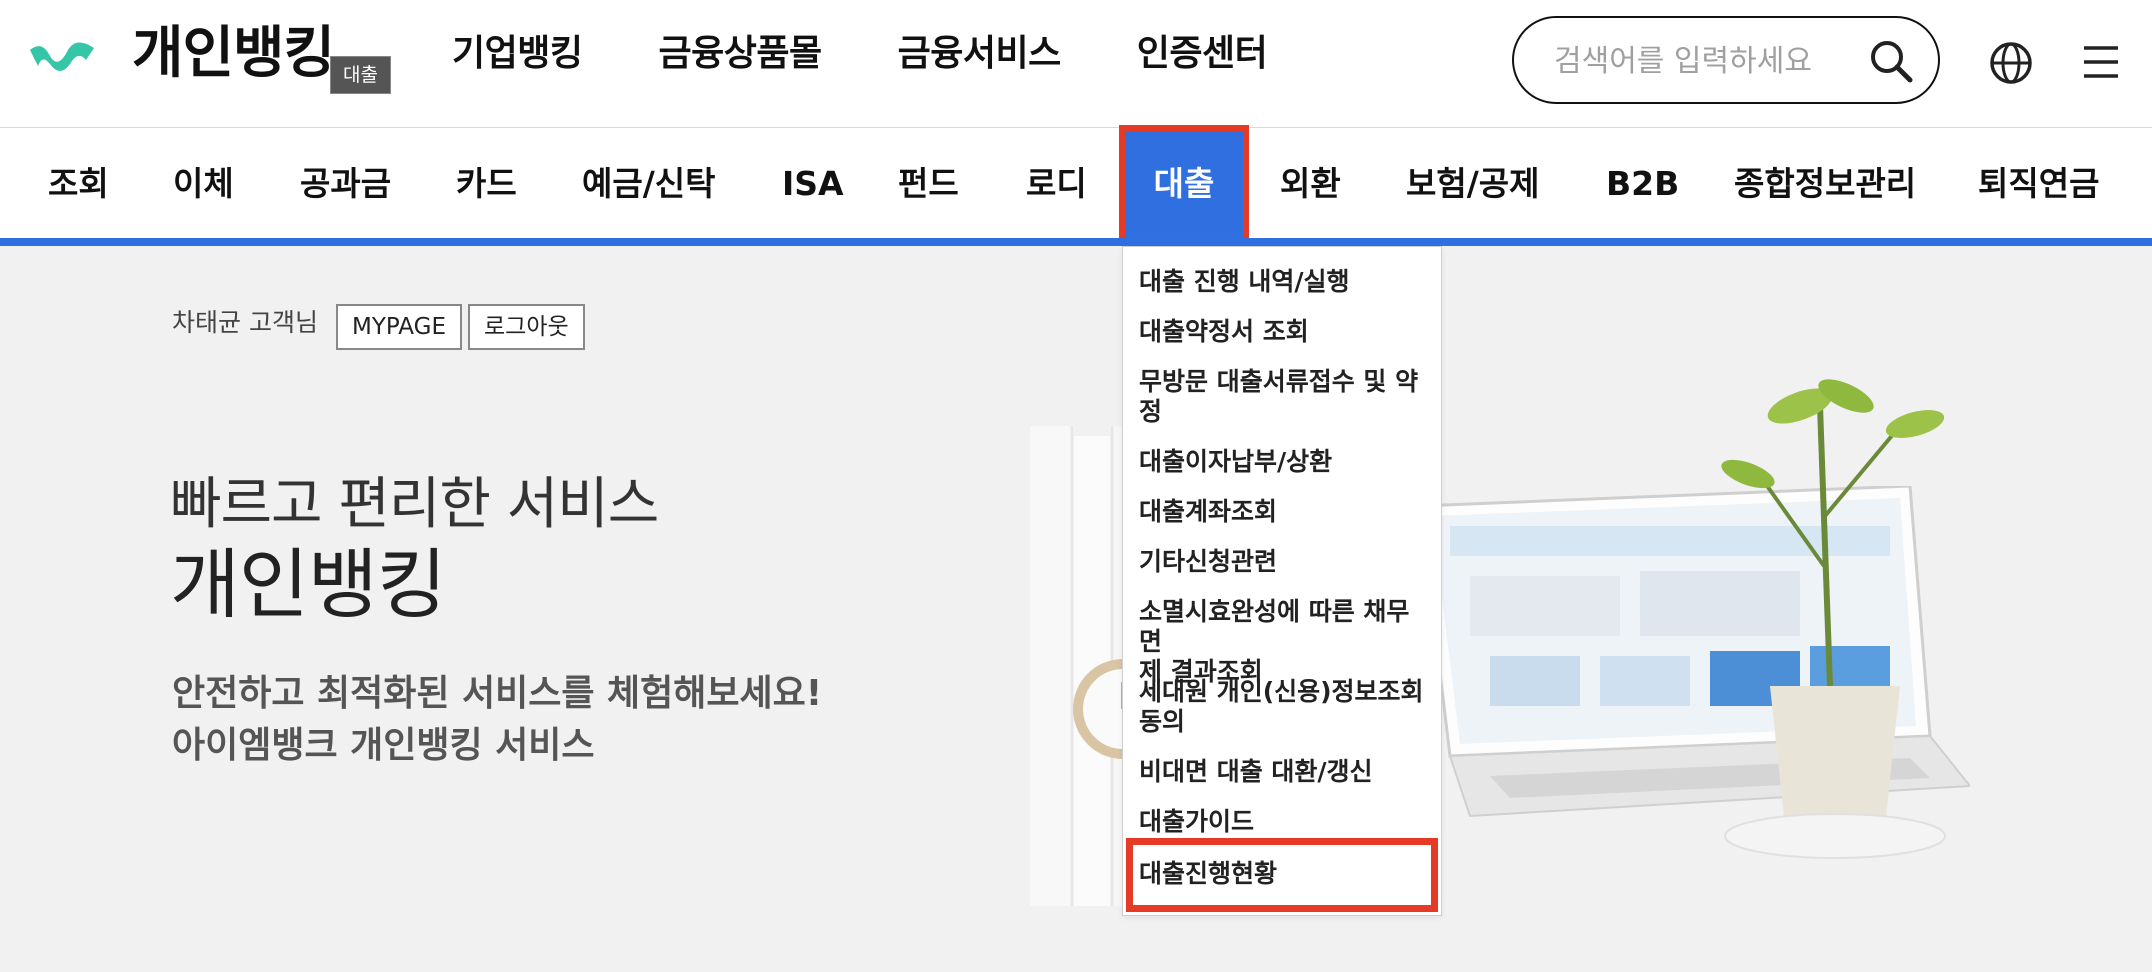  I want to click on hamburger-menu-icon, so click(2101, 62).